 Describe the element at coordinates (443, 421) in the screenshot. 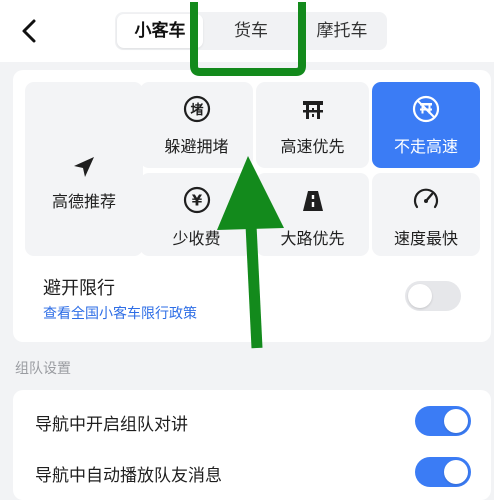

I see `team-intercom-toggle` at that location.